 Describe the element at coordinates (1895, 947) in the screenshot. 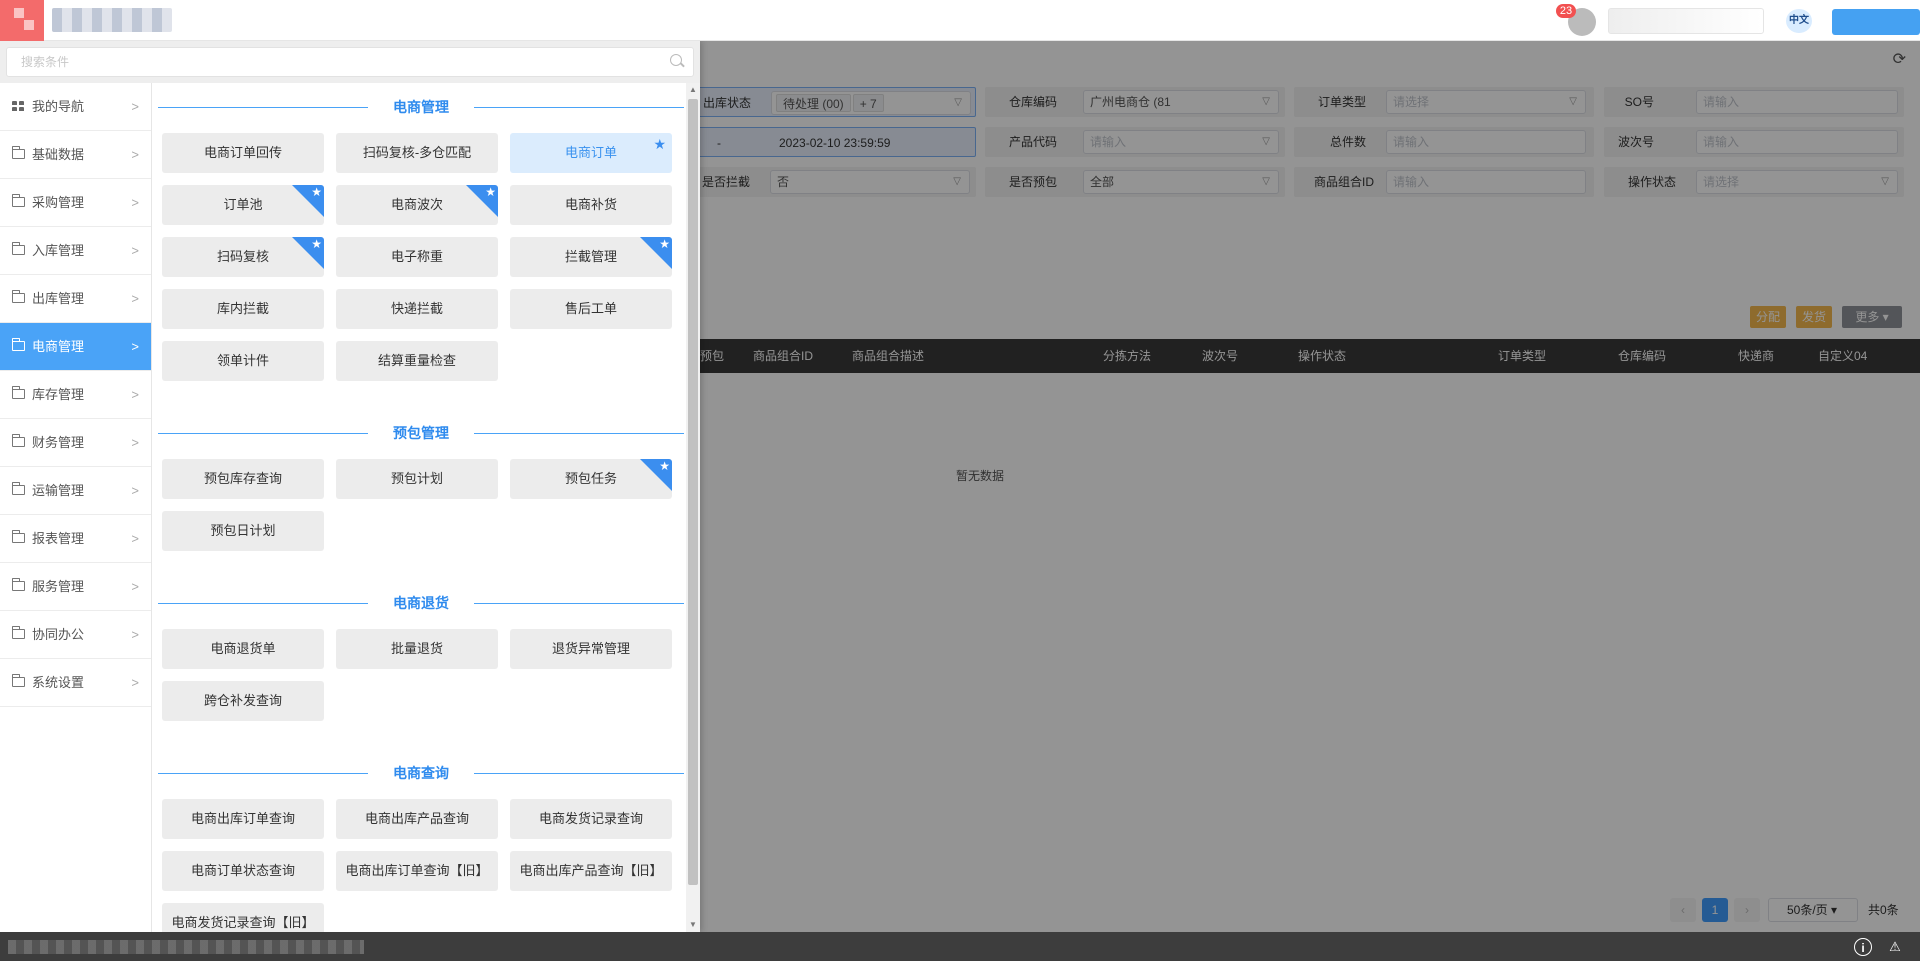

I see `warning-icon: ⚠` at that location.